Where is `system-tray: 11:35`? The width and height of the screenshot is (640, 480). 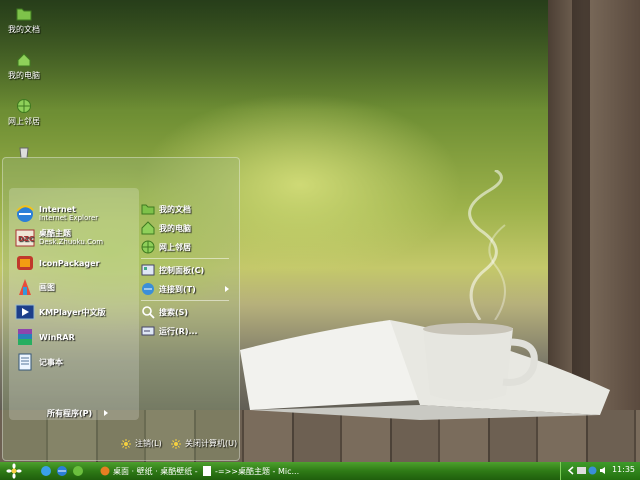
system-tray: 11:35 is located at coordinates (600, 471).